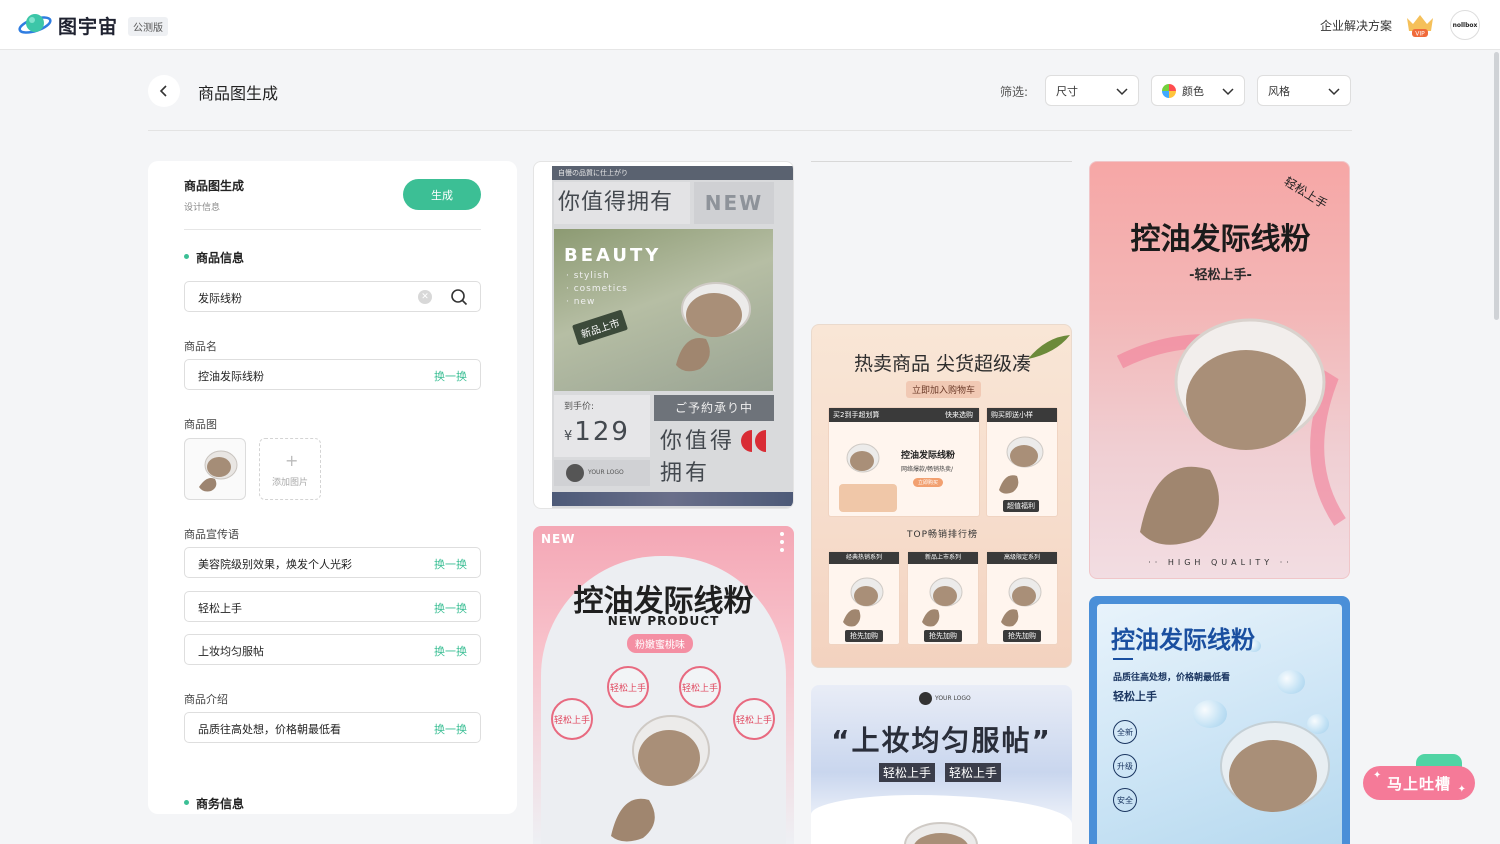 The image size is (1500, 844). What do you see at coordinates (1014, 92) in the screenshot?
I see `filter-label: 筛选:` at bounding box center [1014, 92].